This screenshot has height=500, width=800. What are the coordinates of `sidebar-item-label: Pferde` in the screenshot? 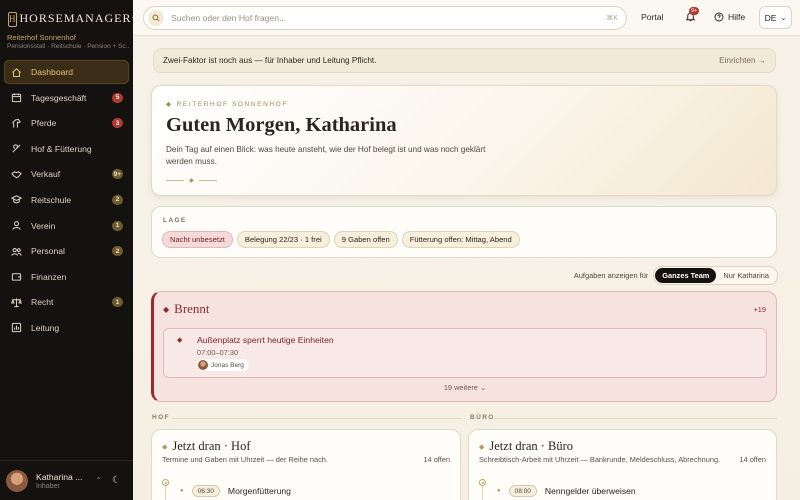 It's located at (44, 123).